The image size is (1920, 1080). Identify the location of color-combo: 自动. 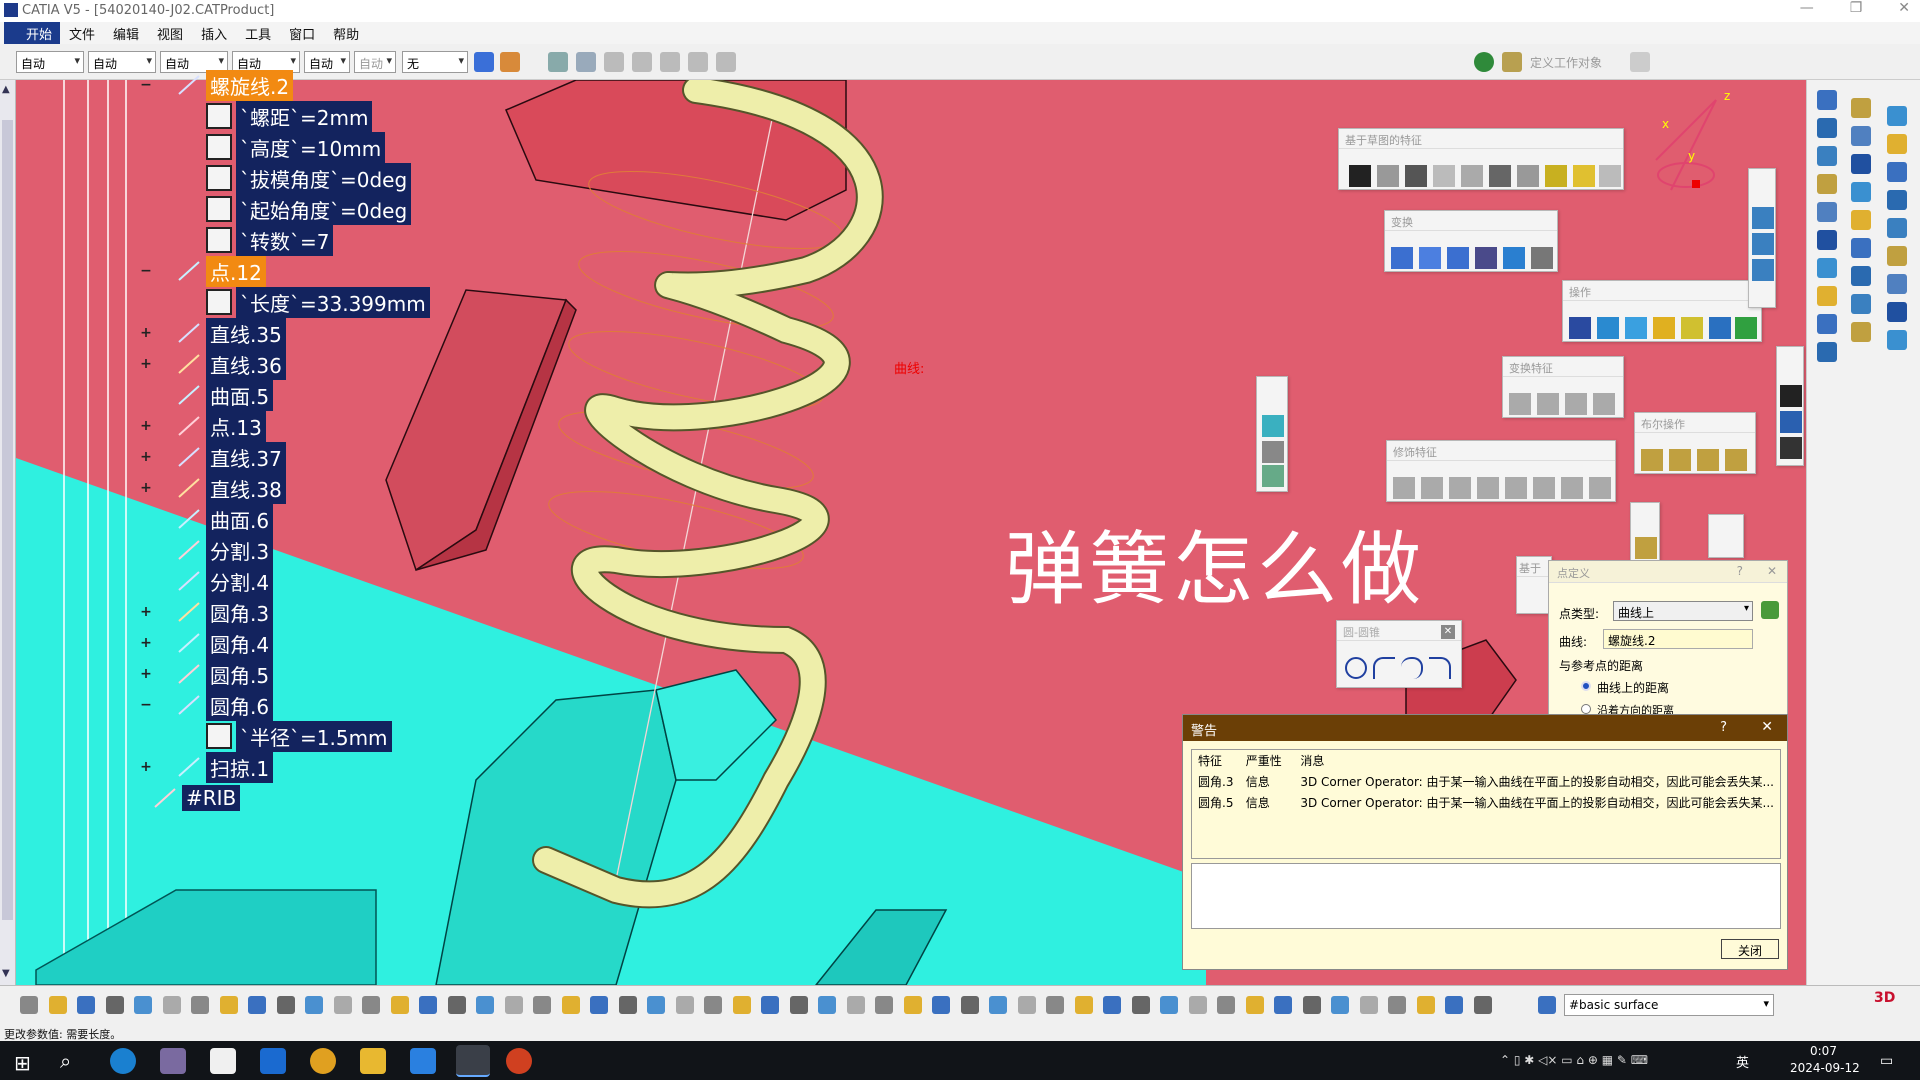
(50, 62).